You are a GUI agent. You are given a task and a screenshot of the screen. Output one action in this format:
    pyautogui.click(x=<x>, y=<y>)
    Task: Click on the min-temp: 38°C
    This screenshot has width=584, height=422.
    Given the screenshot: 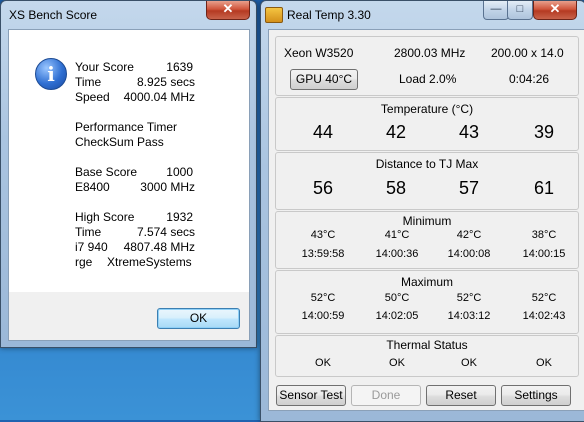 What is the action you would take?
    pyautogui.click(x=544, y=235)
    